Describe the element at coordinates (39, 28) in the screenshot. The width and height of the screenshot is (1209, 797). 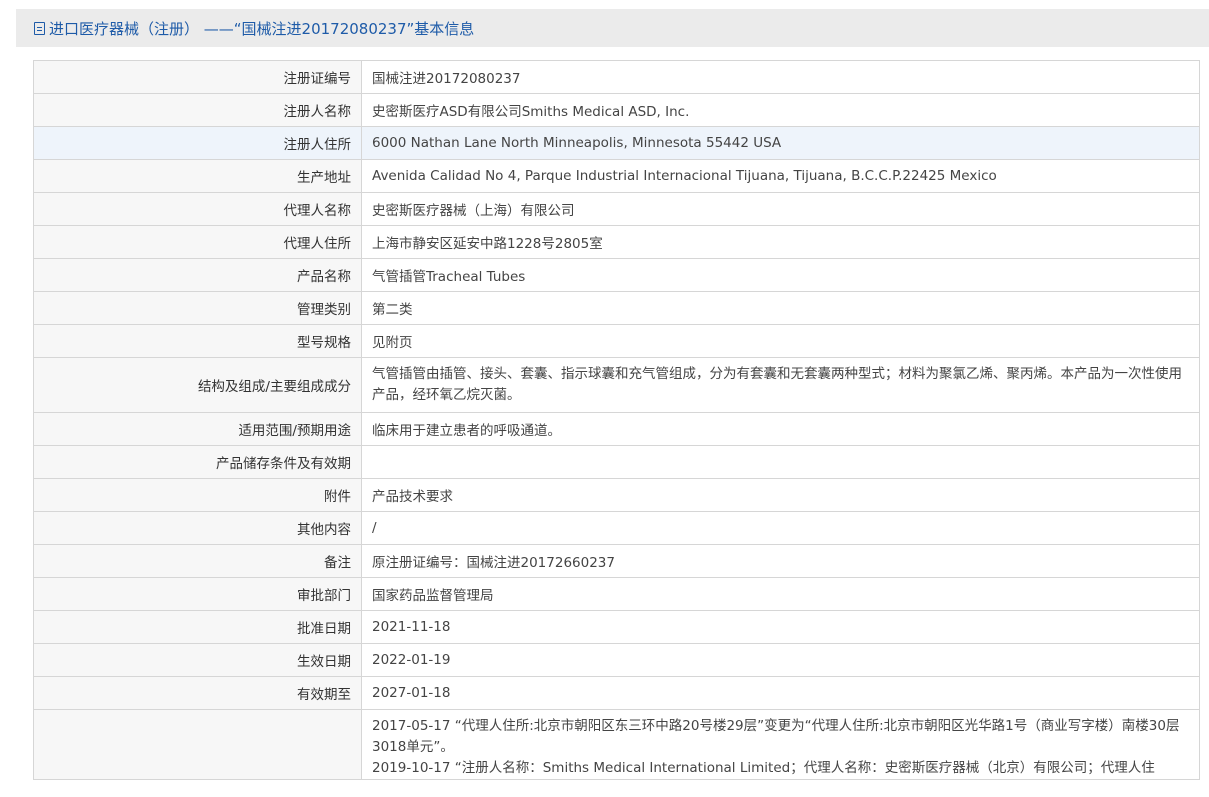
I see `document-icon` at that location.